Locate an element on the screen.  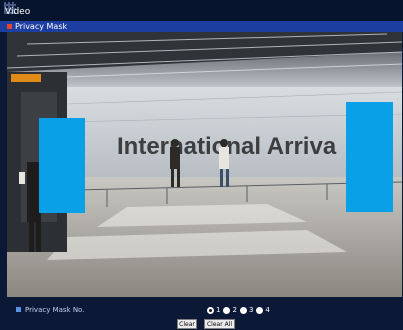
section-title: Privacy Mask is located at coordinates (41, 26).